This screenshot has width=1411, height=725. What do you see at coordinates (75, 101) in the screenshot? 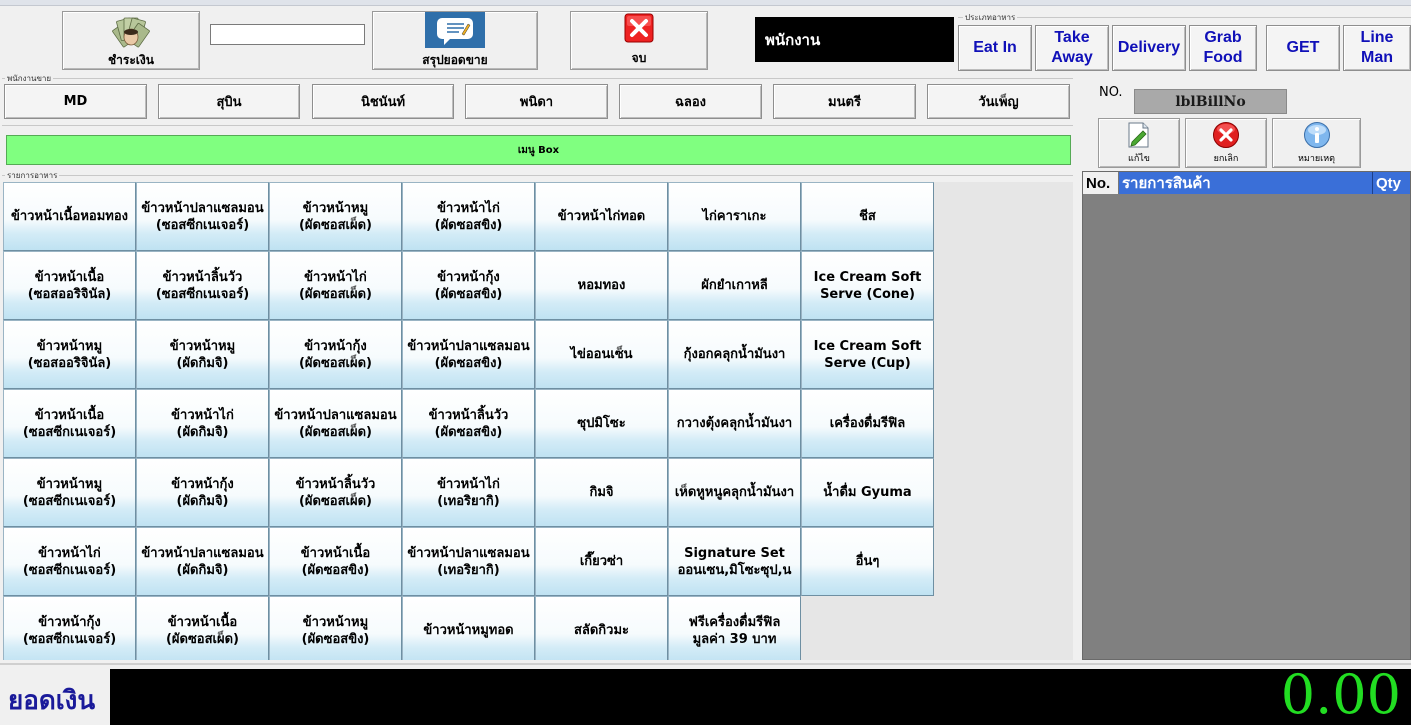
I see `staff-button-md: MD` at bounding box center [75, 101].